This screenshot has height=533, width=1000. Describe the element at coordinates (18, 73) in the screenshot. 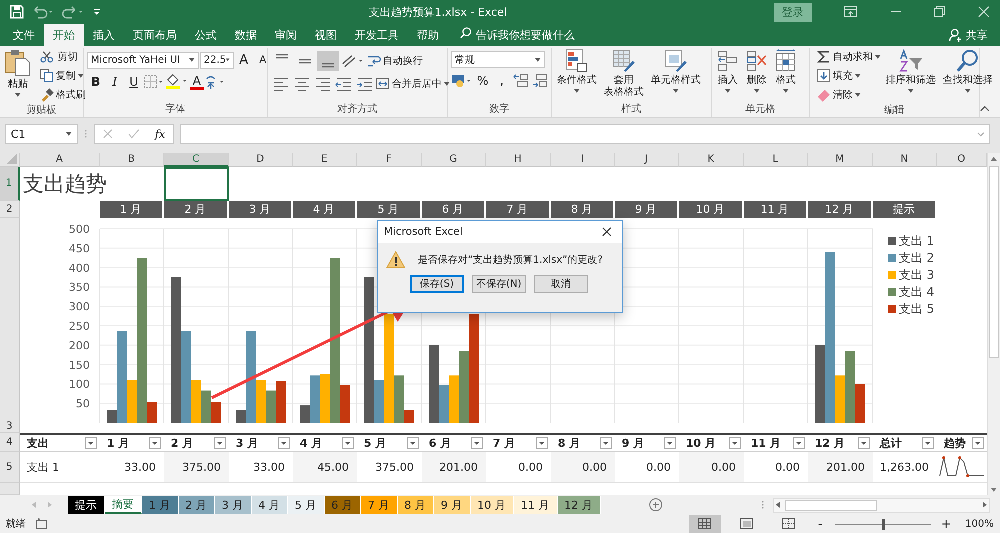

I see `paste-button: 粘贴` at that location.